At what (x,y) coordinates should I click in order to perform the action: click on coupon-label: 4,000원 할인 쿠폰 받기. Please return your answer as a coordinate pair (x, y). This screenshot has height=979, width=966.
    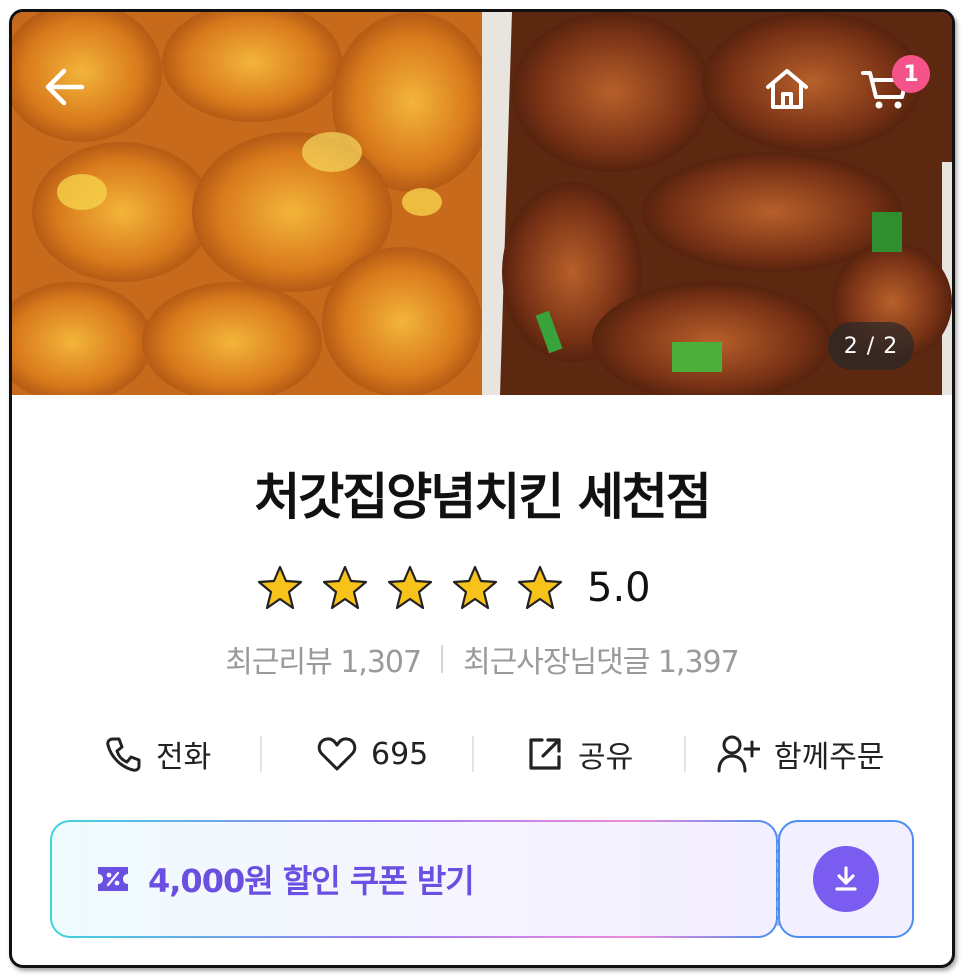
    Looking at the image, I should click on (311, 881).